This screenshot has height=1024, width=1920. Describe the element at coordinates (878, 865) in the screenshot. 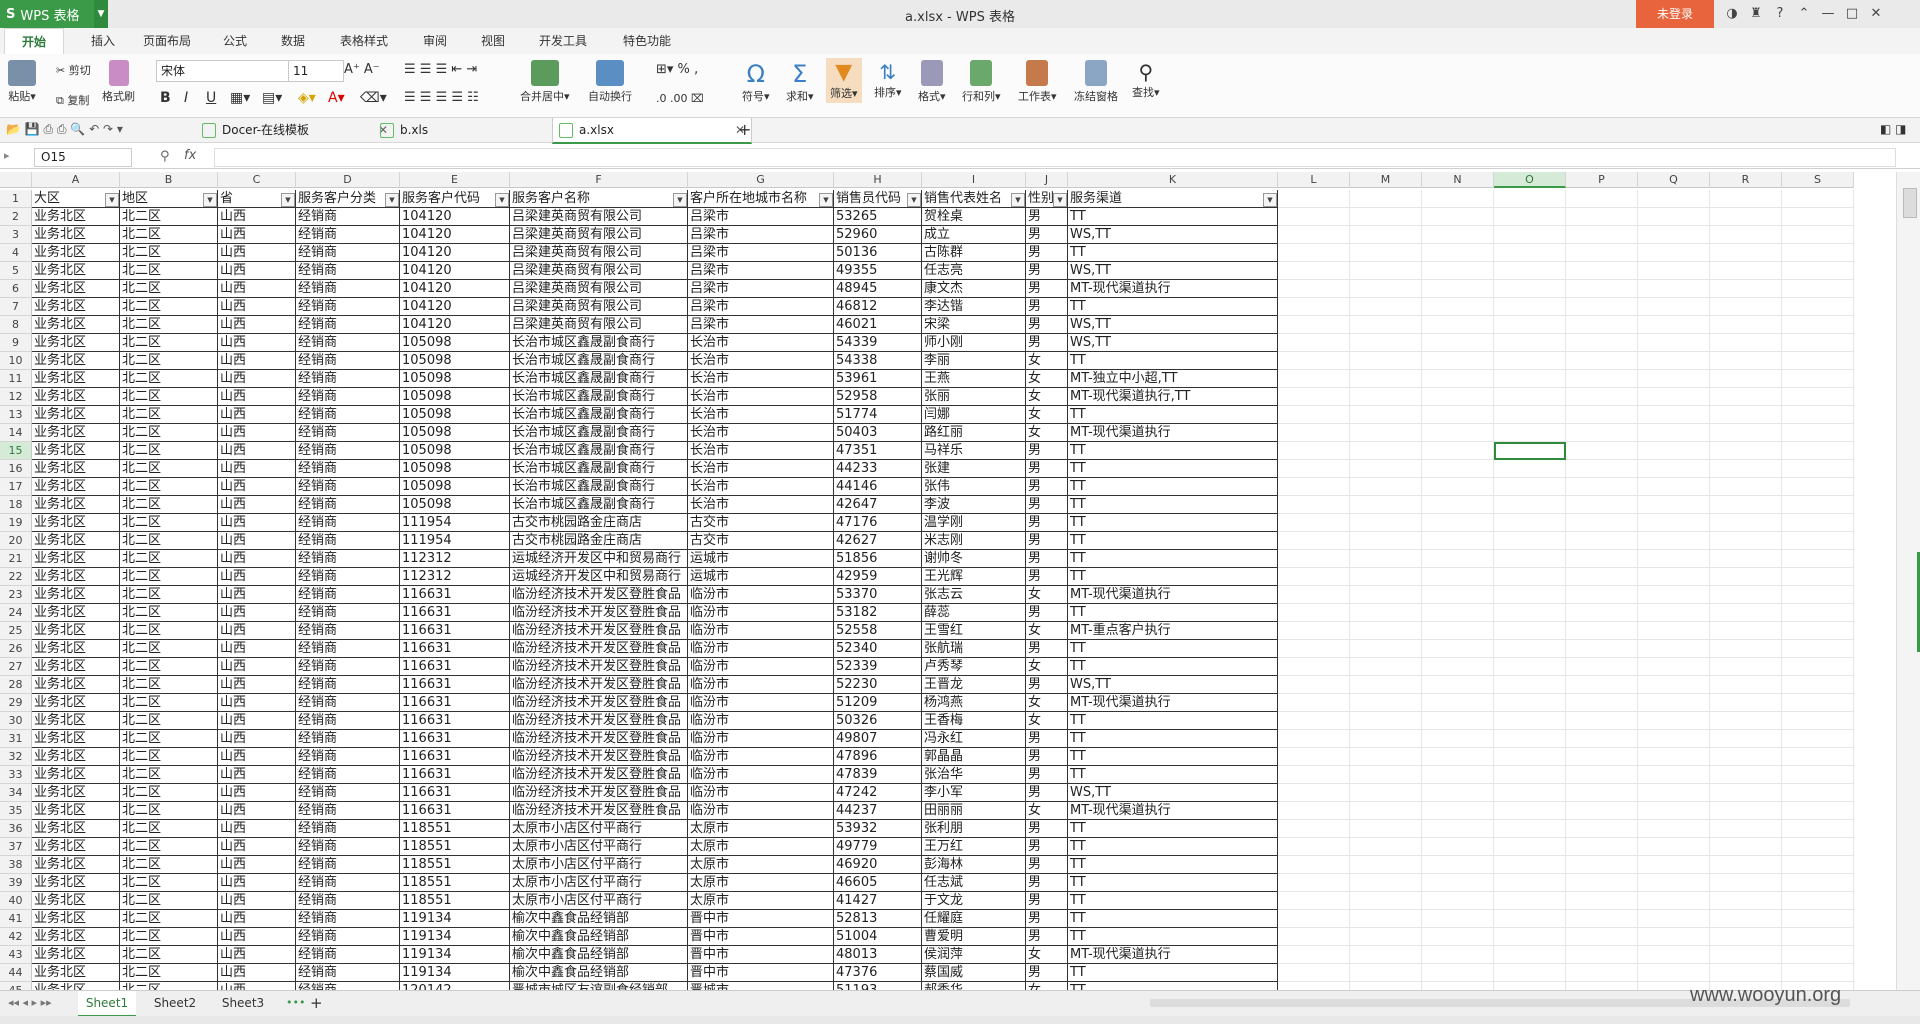

I see `table-cell: 46920` at that location.